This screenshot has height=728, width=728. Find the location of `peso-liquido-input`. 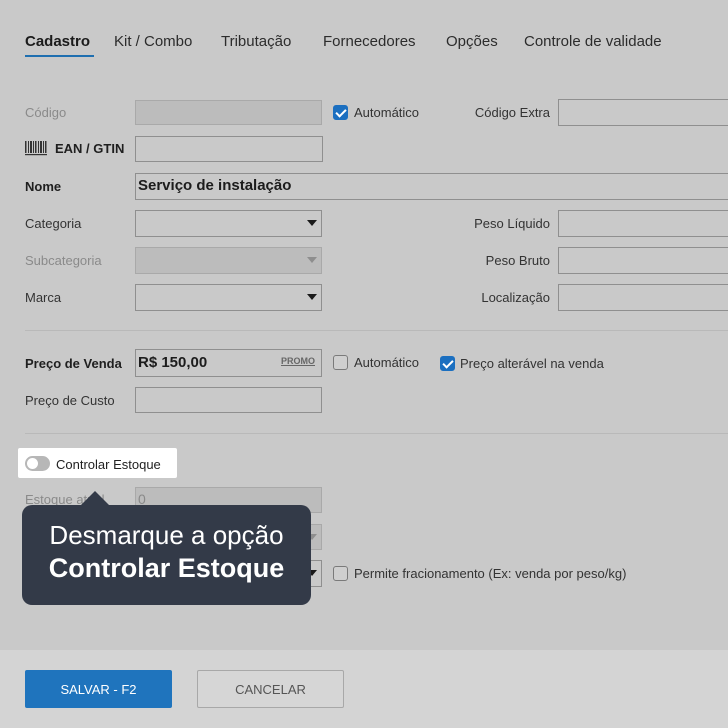

peso-liquido-input is located at coordinates (643, 223).